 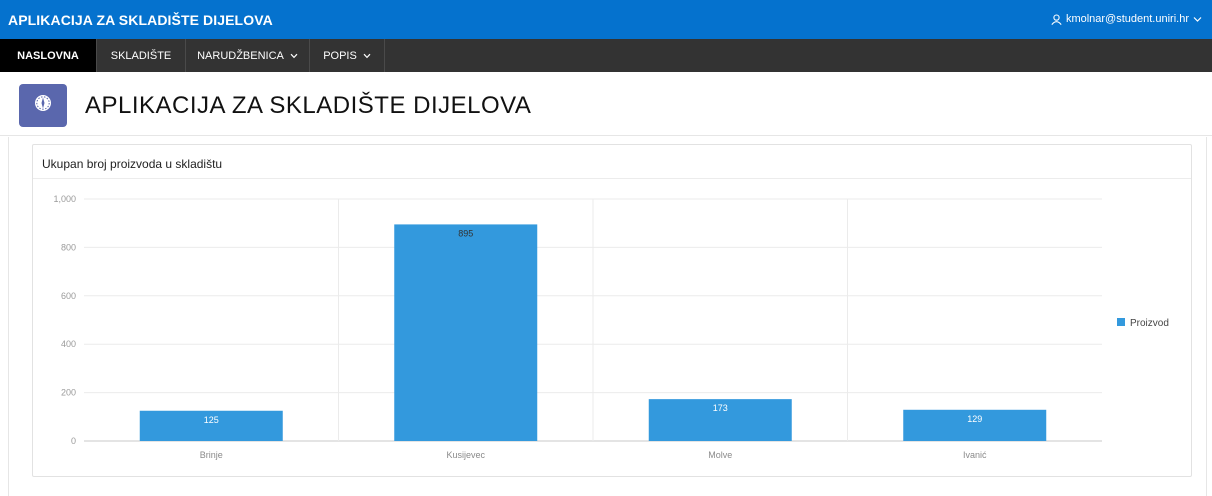 What do you see at coordinates (465, 455) in the screenshot?
I see `x-tick-label: Kusijevec` at bounding box center [465, 455].